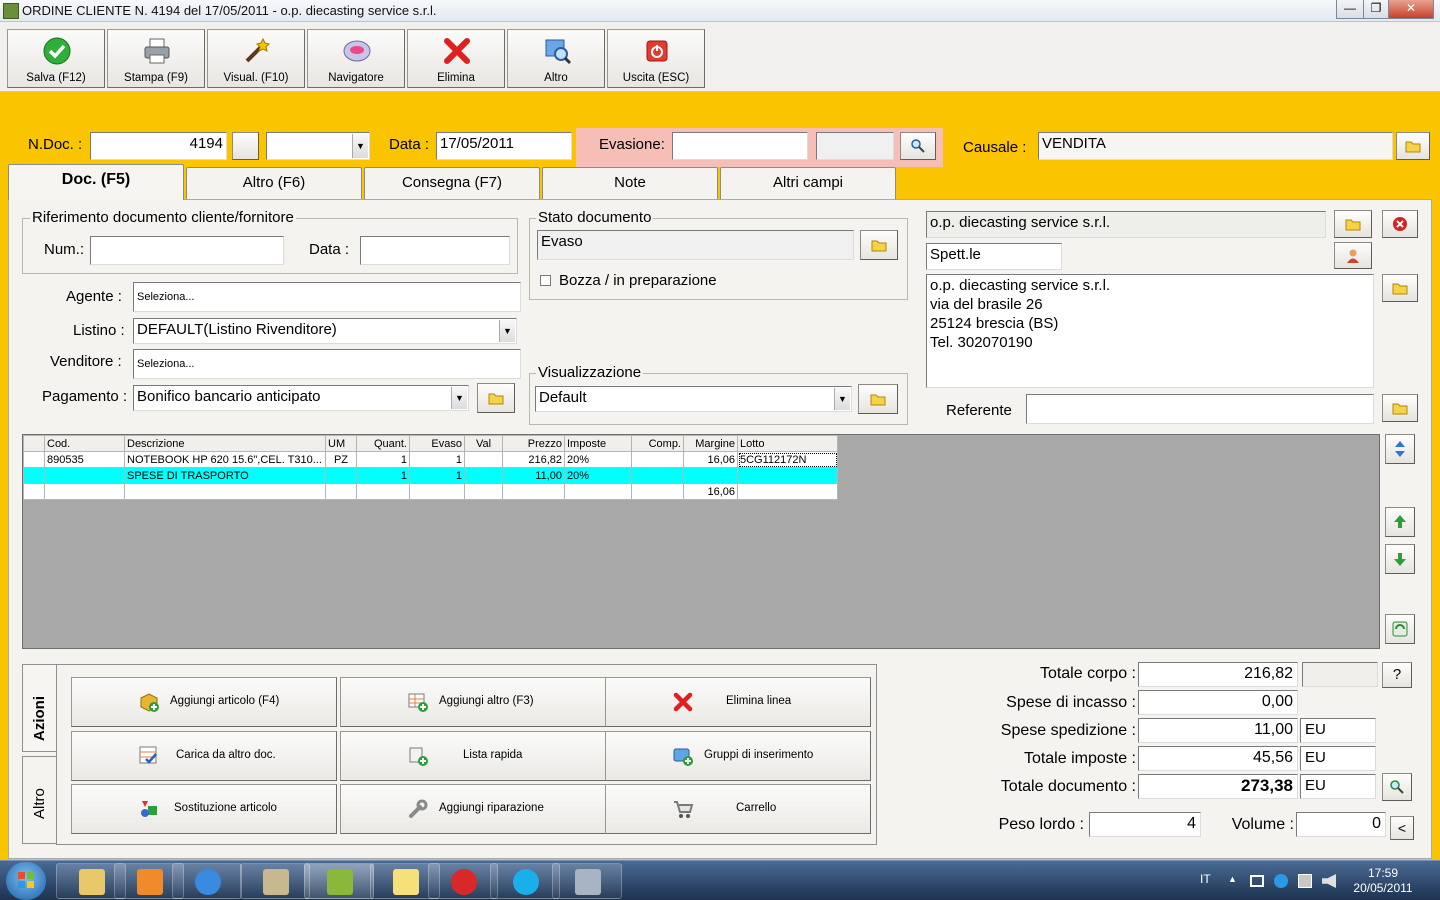  Describe the element at coordinates (1305, 881) in the screenshot. I see `action-center-icon` at that location.